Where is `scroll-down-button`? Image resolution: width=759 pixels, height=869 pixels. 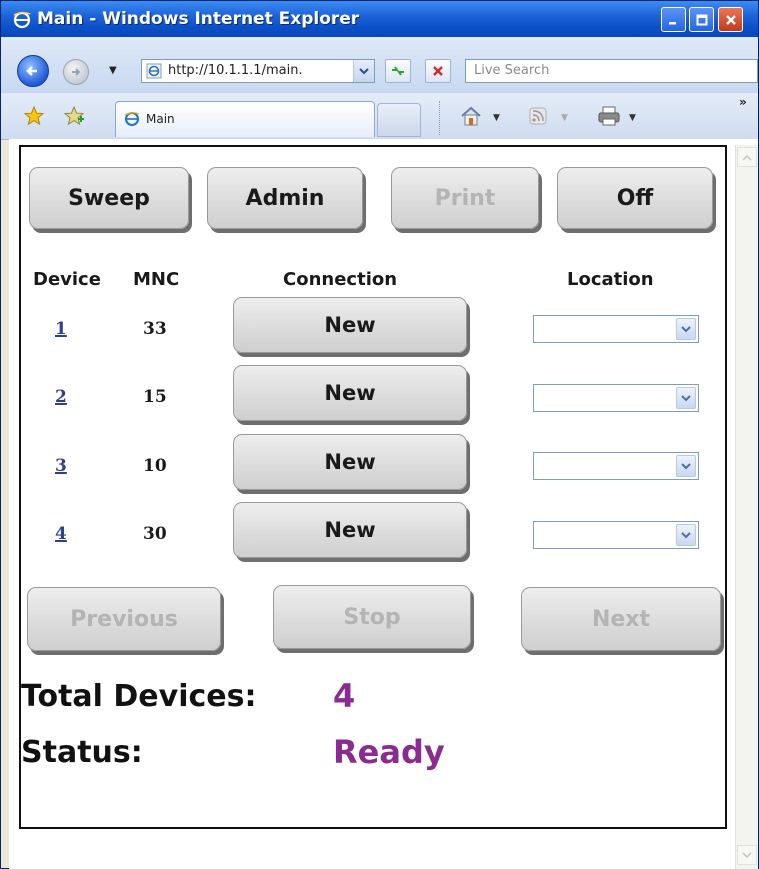
scroll-down-button is located at coordinates (747, 855).